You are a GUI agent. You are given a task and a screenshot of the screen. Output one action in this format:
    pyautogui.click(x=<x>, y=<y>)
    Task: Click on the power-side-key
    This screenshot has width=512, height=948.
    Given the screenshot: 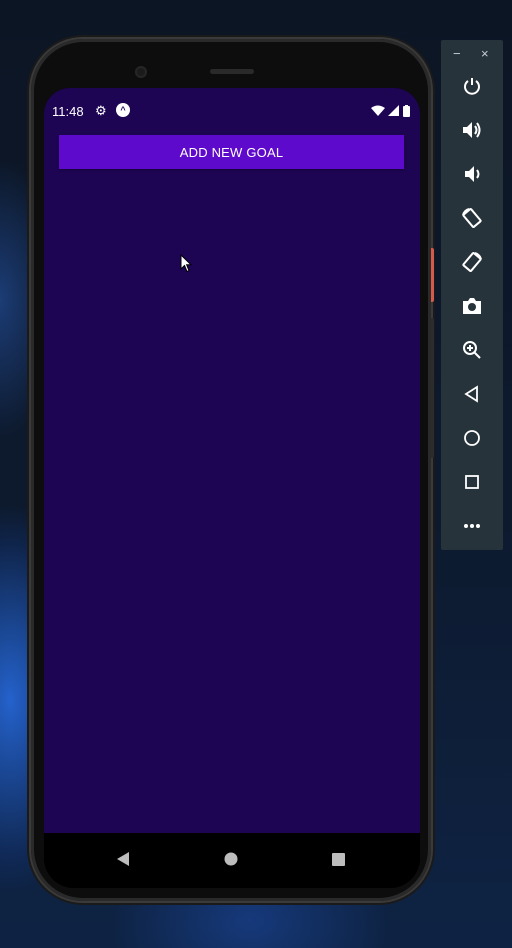 What is the action you would take?
    pyautogui.click(x=432, y=275)
    